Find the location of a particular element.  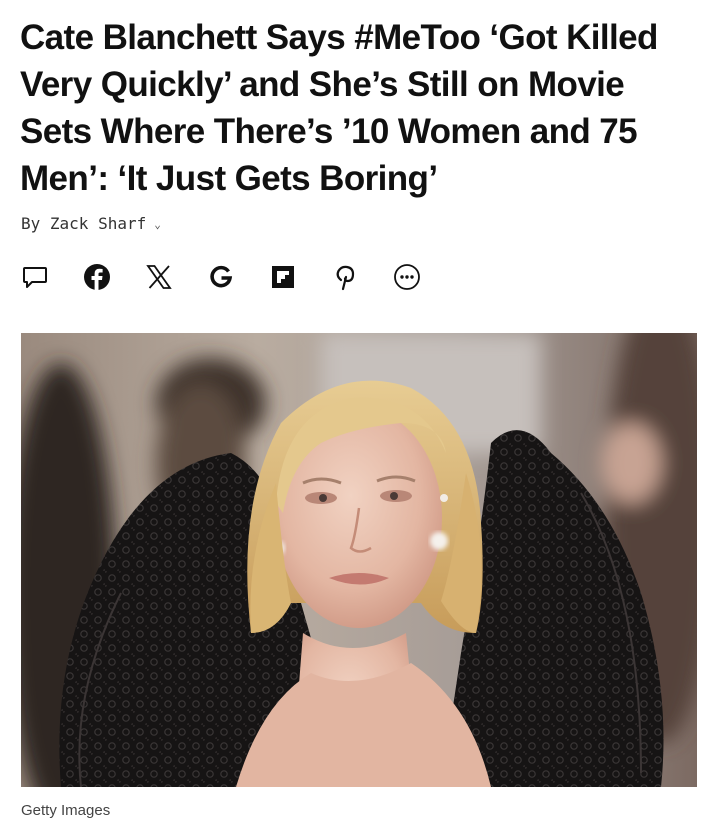

chevron-down-icon: ⌄ is located at coordinates (157, 224).